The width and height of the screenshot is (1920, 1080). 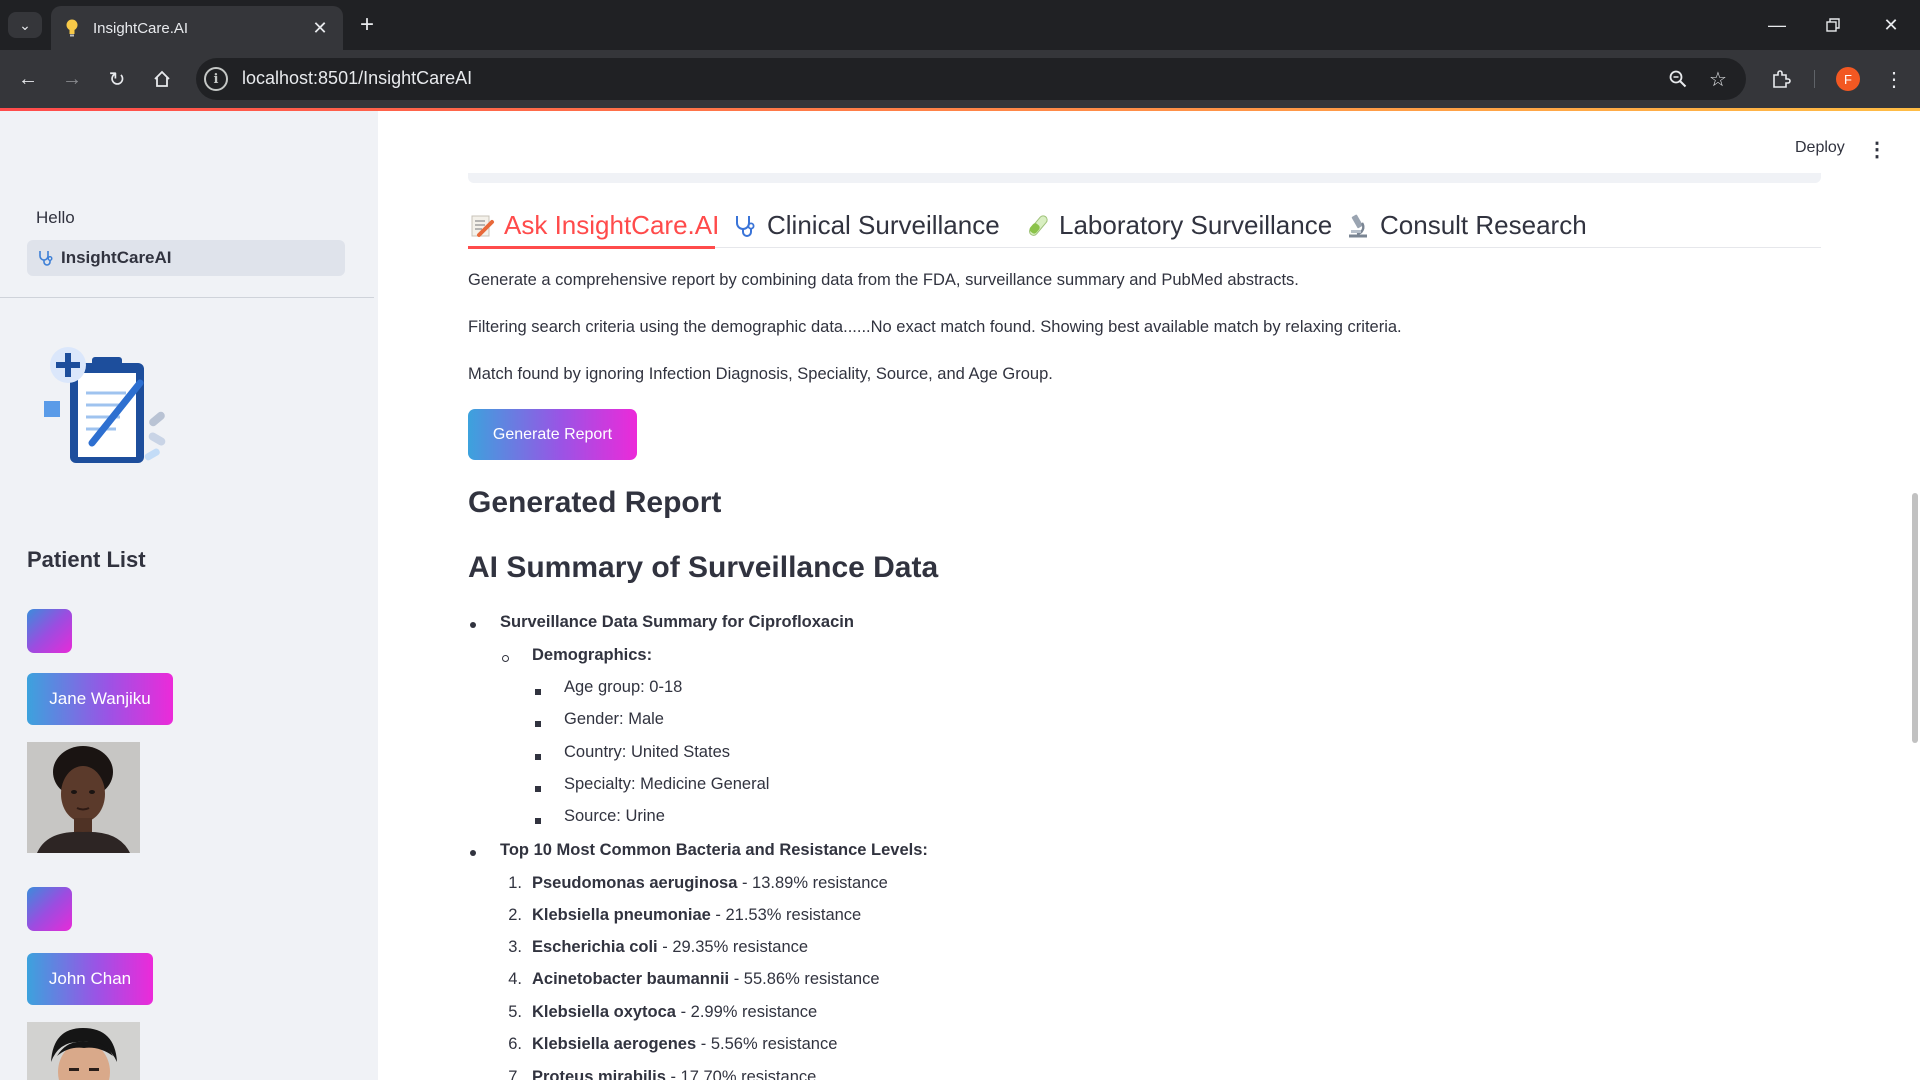 I want to click on reload-button: ↻, so click(x=117, y=79).